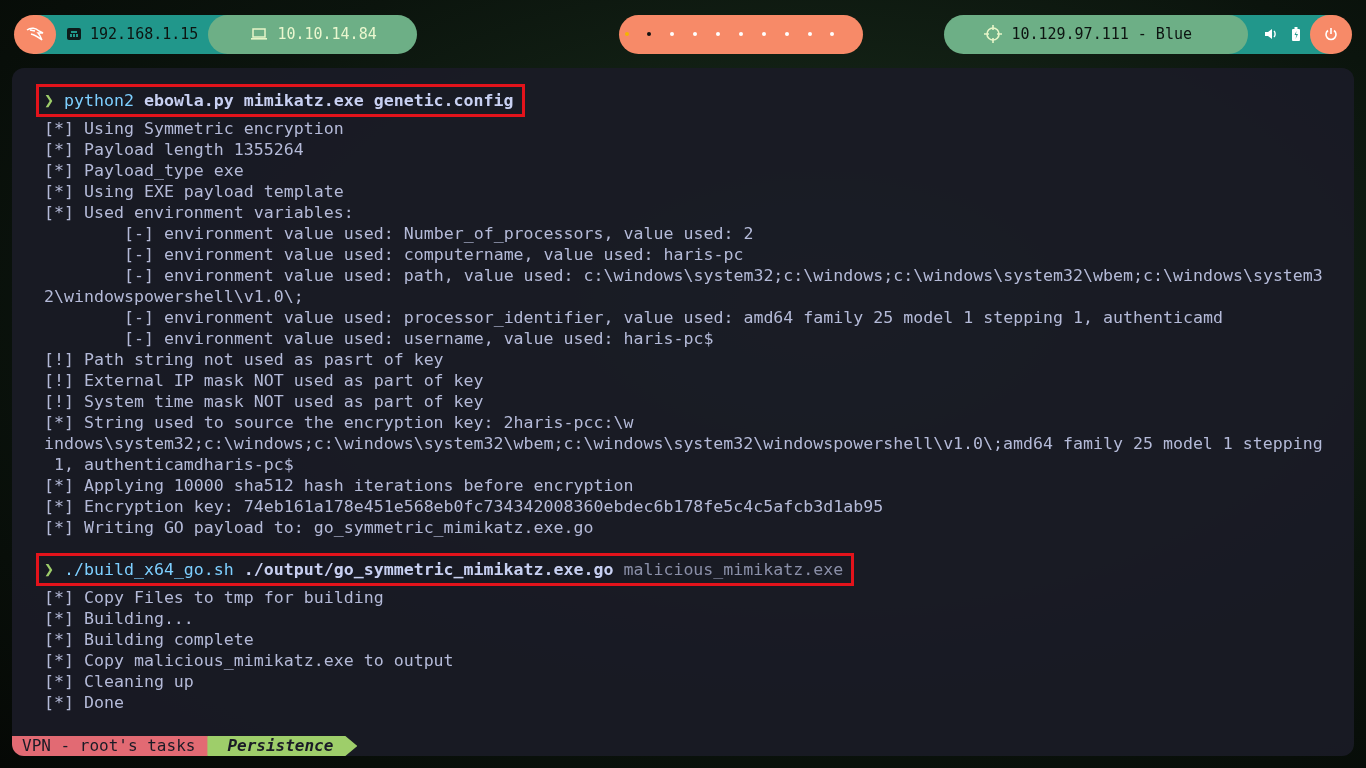  I want to click on output-line: [-] environment value used: Number_of_processors, value used: 2, so click(438, 233).